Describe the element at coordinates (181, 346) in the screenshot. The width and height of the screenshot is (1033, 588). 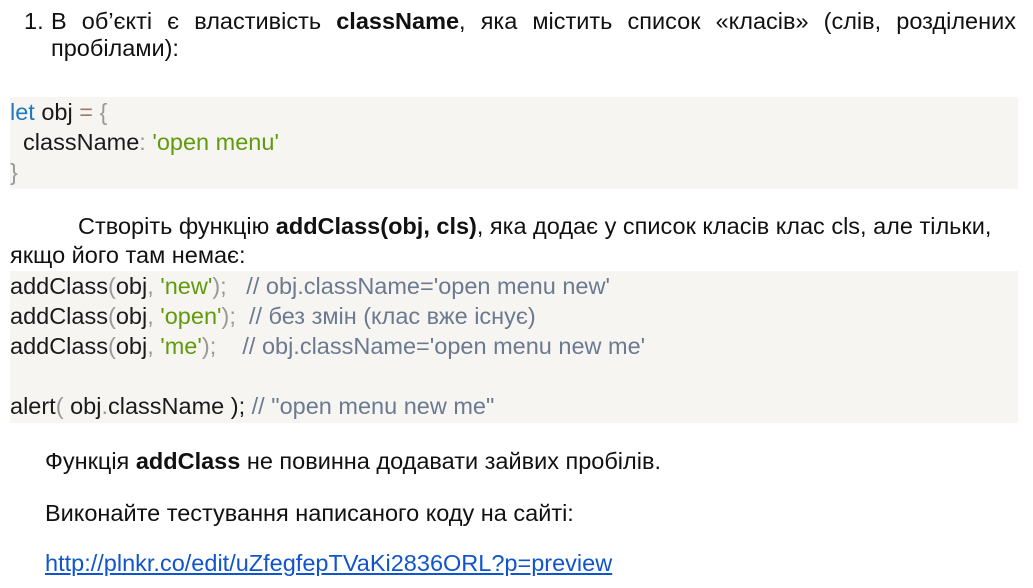
I see `code-string: 'me'` at that location.